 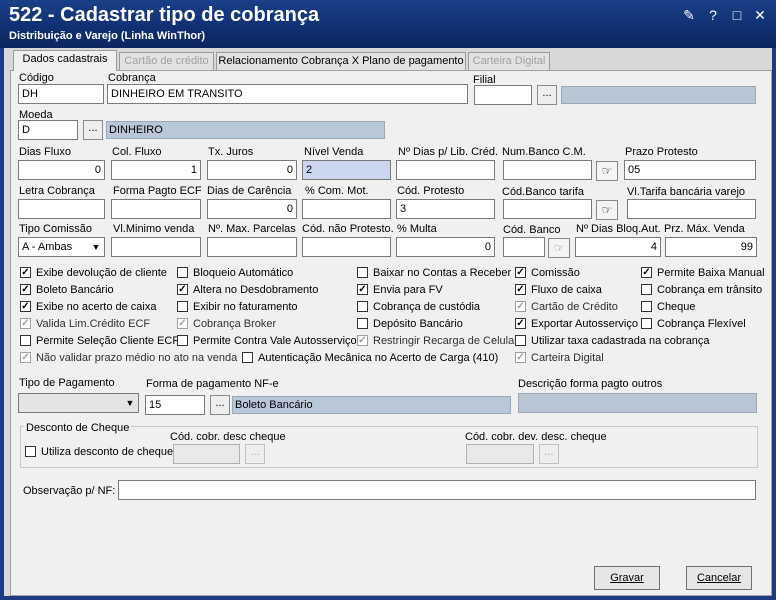 I want to click on tab-cartao-credito: Cartão de crédito, so click(x=166, y=61).